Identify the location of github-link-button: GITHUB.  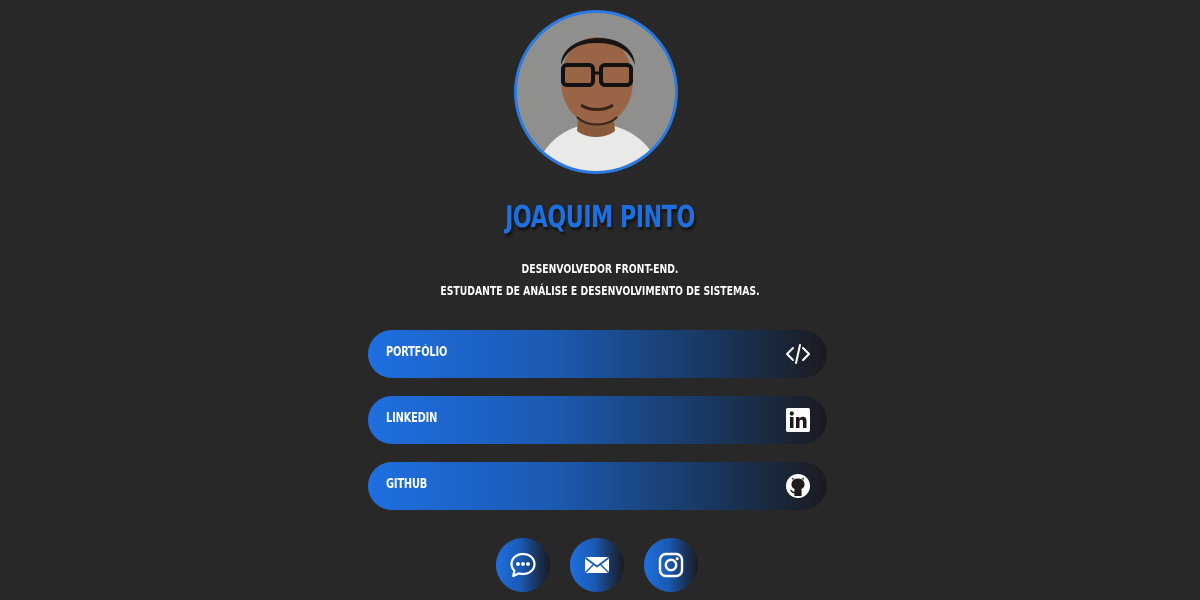
(597, 486).